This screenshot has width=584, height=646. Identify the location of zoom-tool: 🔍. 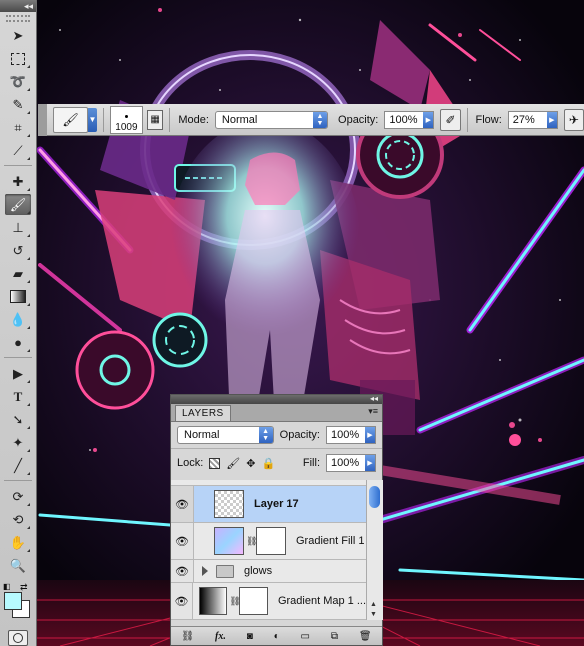
(18, 565).